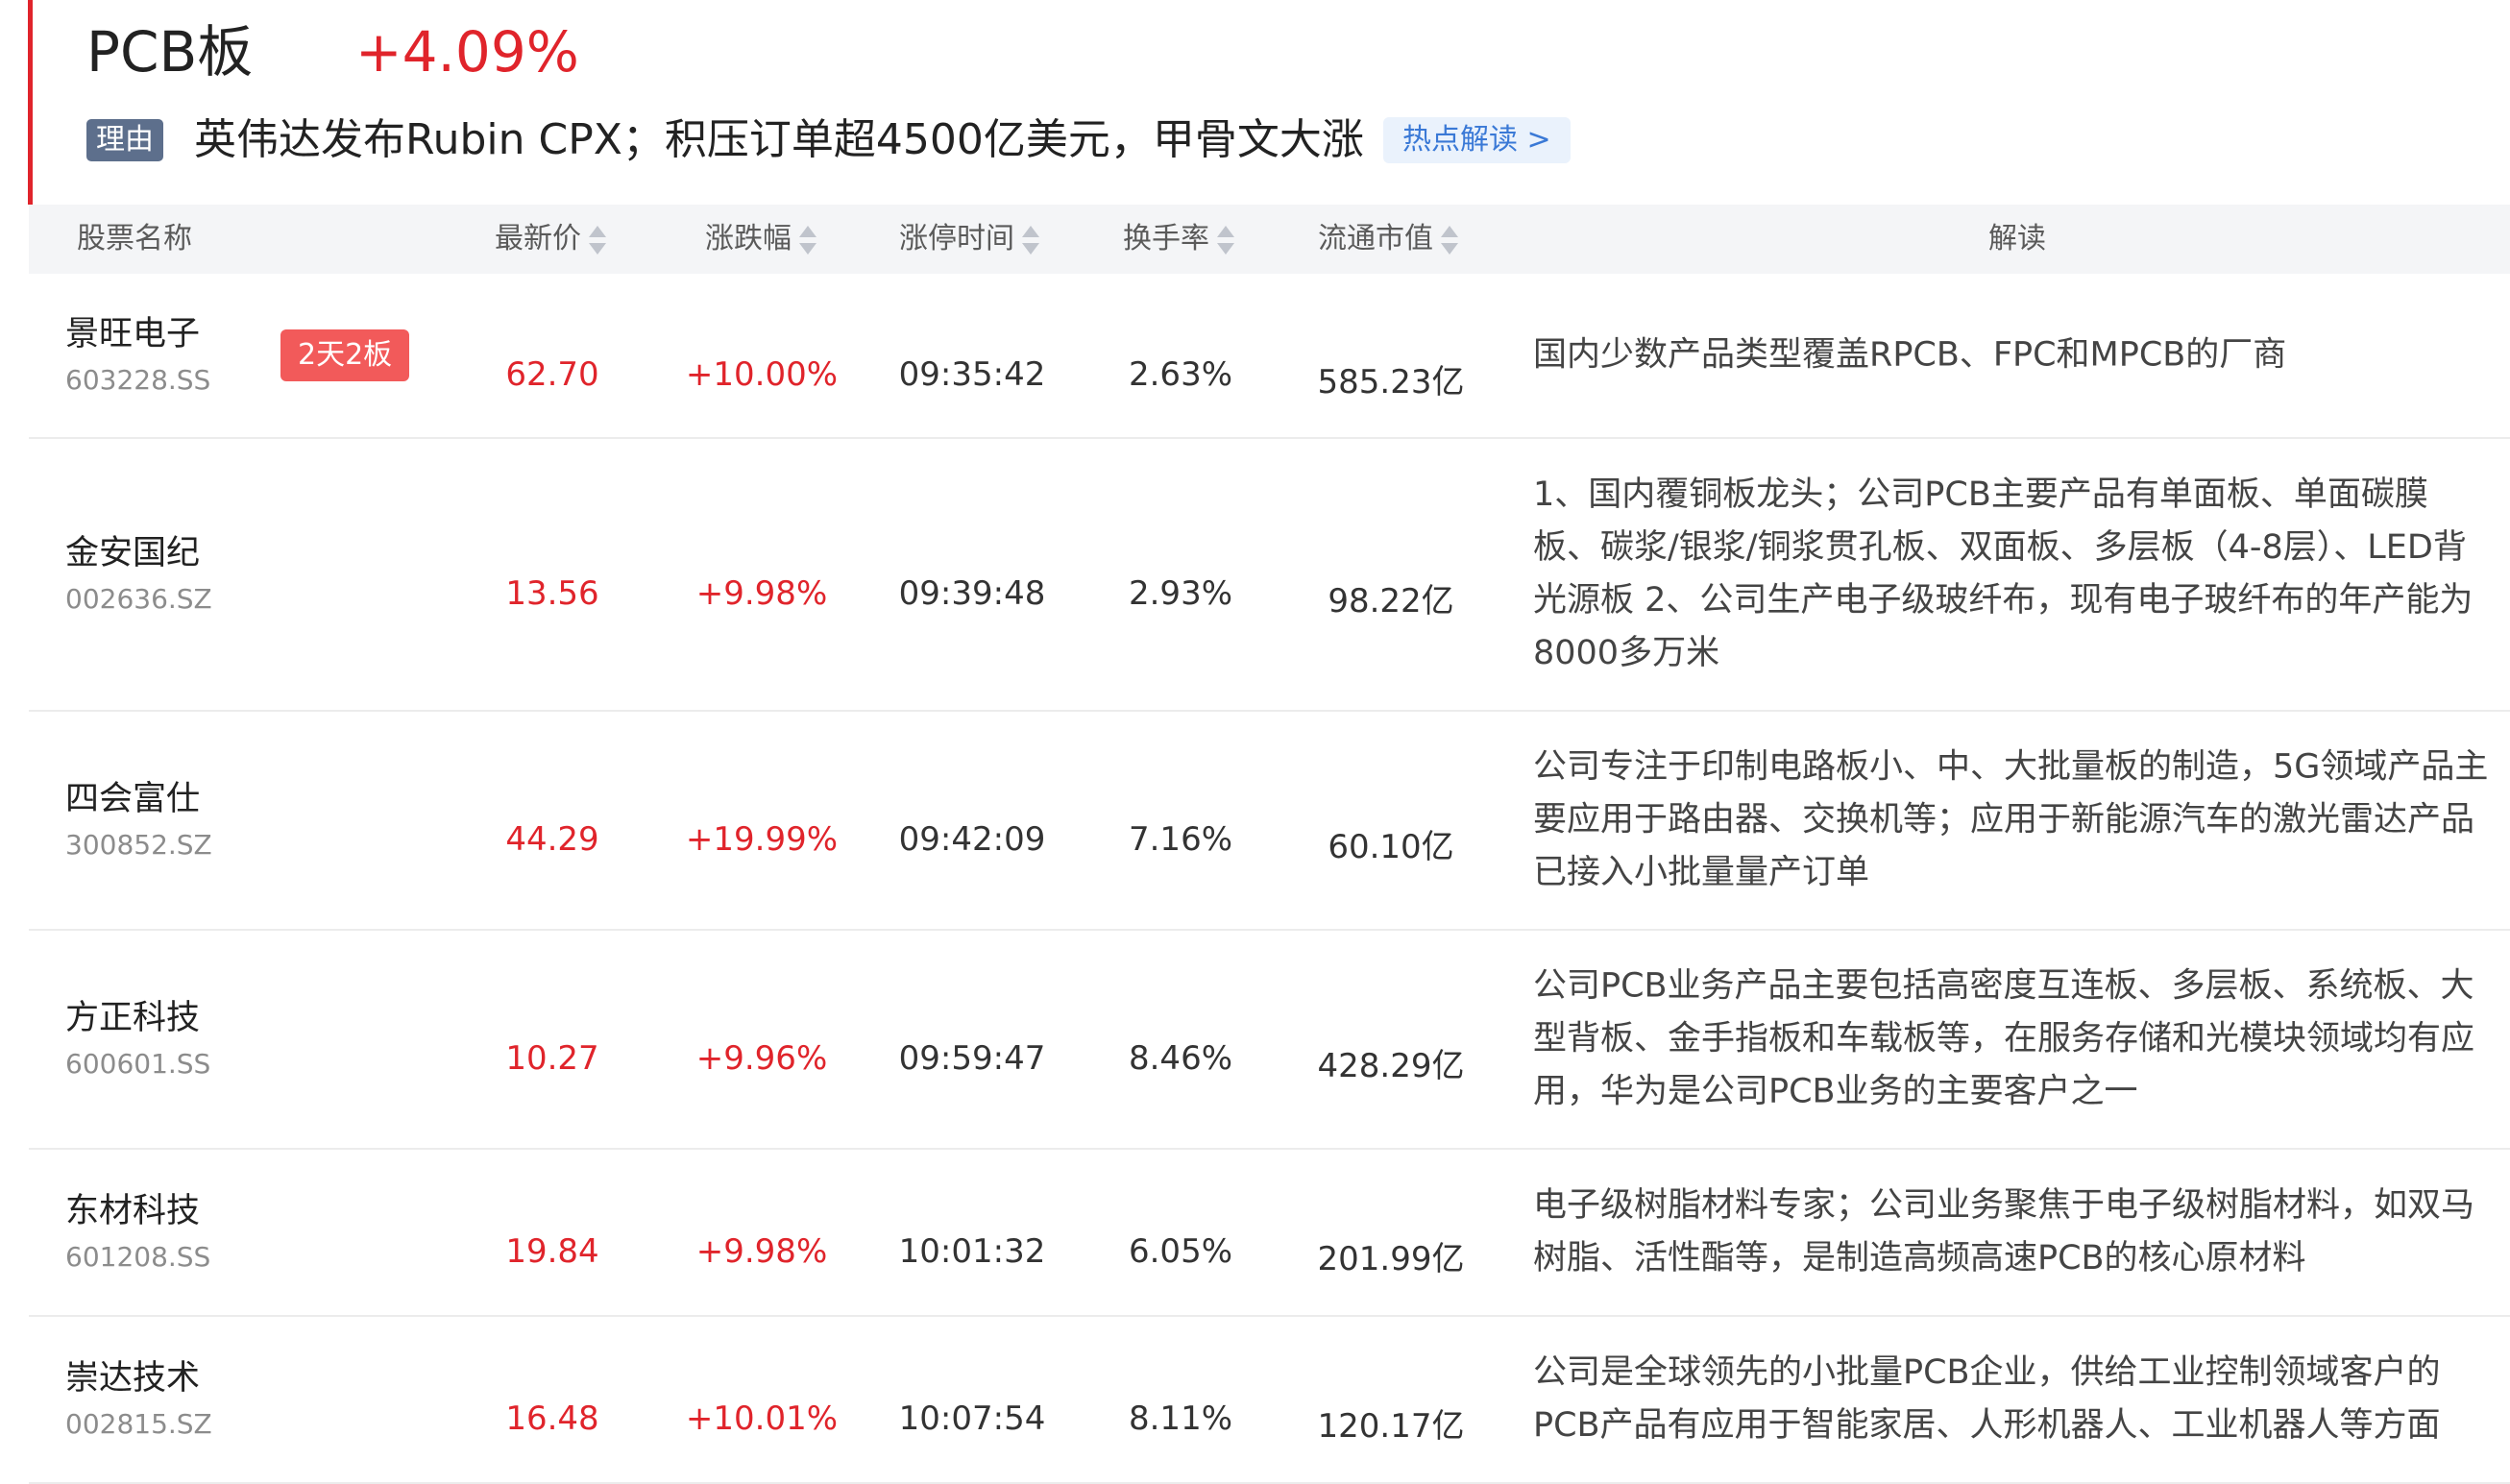  Describe the element at coordinates (762, 374) in the screenshot. I see `change-value: +10.00%` at that location.